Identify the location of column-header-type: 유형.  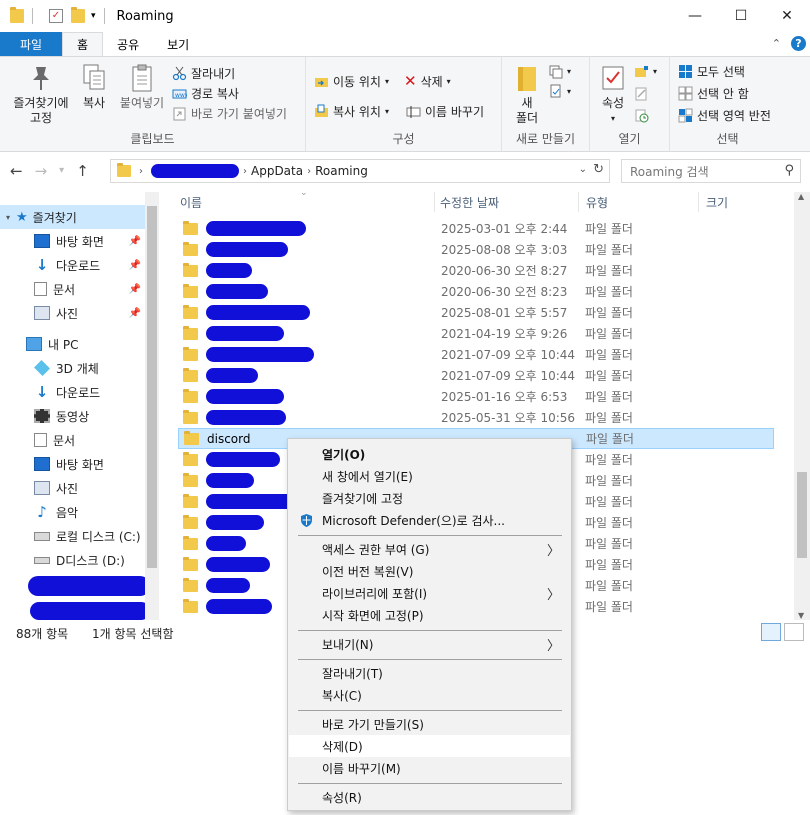
(597, 202).